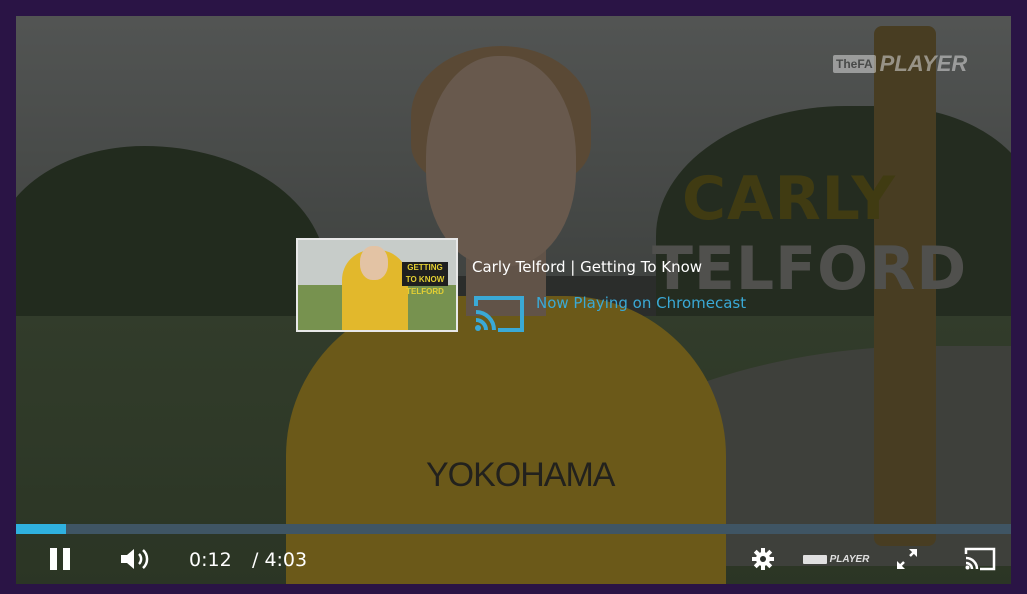 The width and height of the screenshot is (1027, 594). Describe the element at coordinates (425, 279) in the screenshot. I see `thumbnail-title: GETTING TO KNOW TELFORD` at that location.